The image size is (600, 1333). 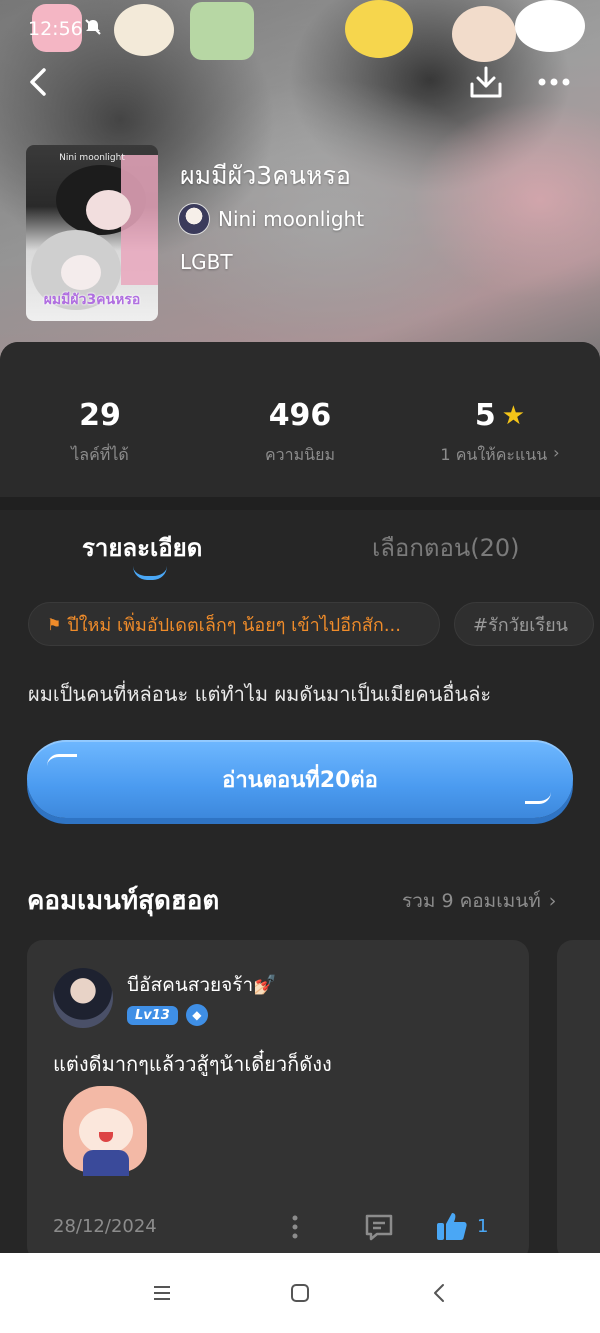 I want to click on comments-total: รวม 9 คอมเมนท์, so click(x=471, y=901).